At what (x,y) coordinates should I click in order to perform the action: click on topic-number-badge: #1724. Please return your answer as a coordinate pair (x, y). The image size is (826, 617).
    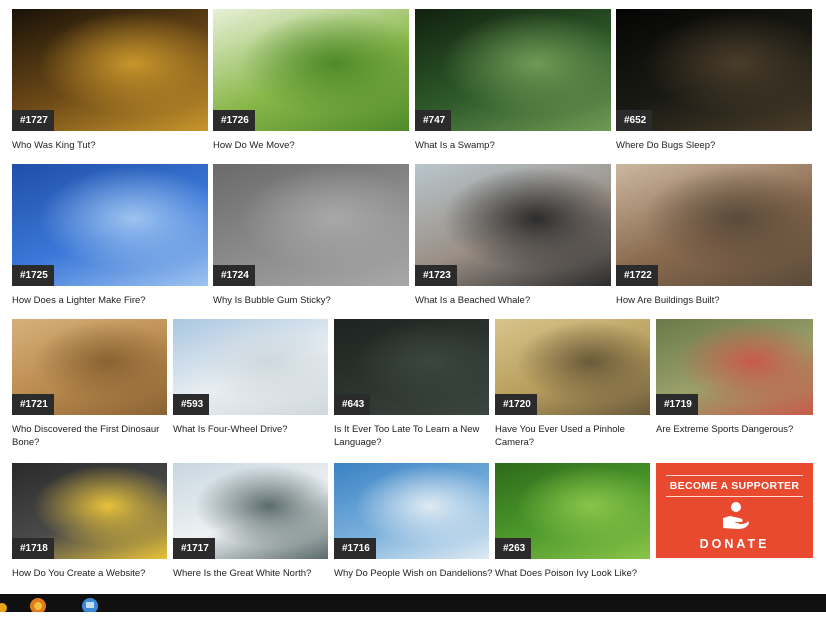
    Looking at the image, I should click on (234, 275).